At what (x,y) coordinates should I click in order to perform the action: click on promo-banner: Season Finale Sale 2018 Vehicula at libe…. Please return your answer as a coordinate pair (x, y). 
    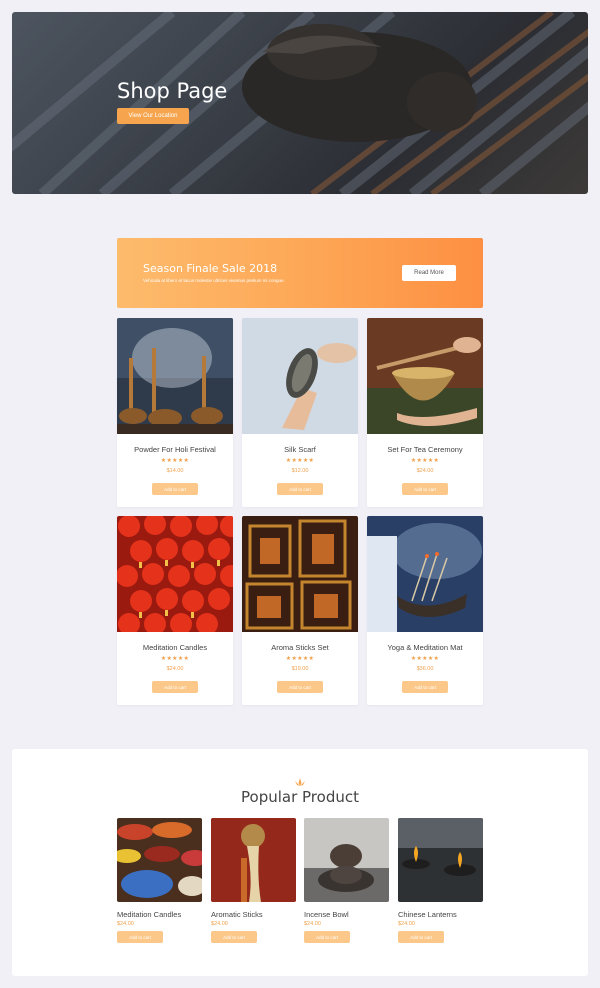
    Looking at the image, I should click on (300, 273).